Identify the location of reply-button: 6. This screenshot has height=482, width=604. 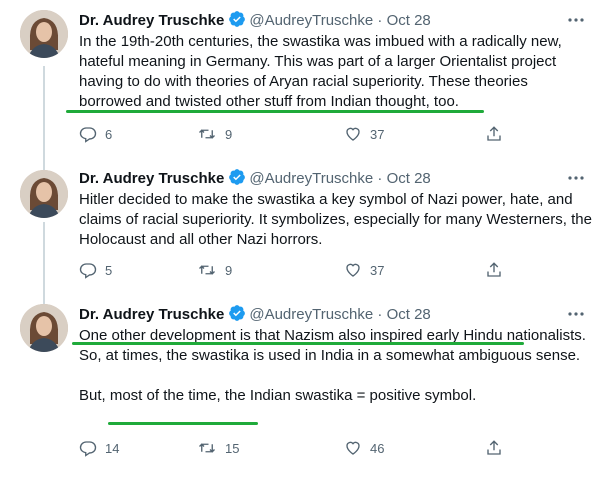
(95, 134).